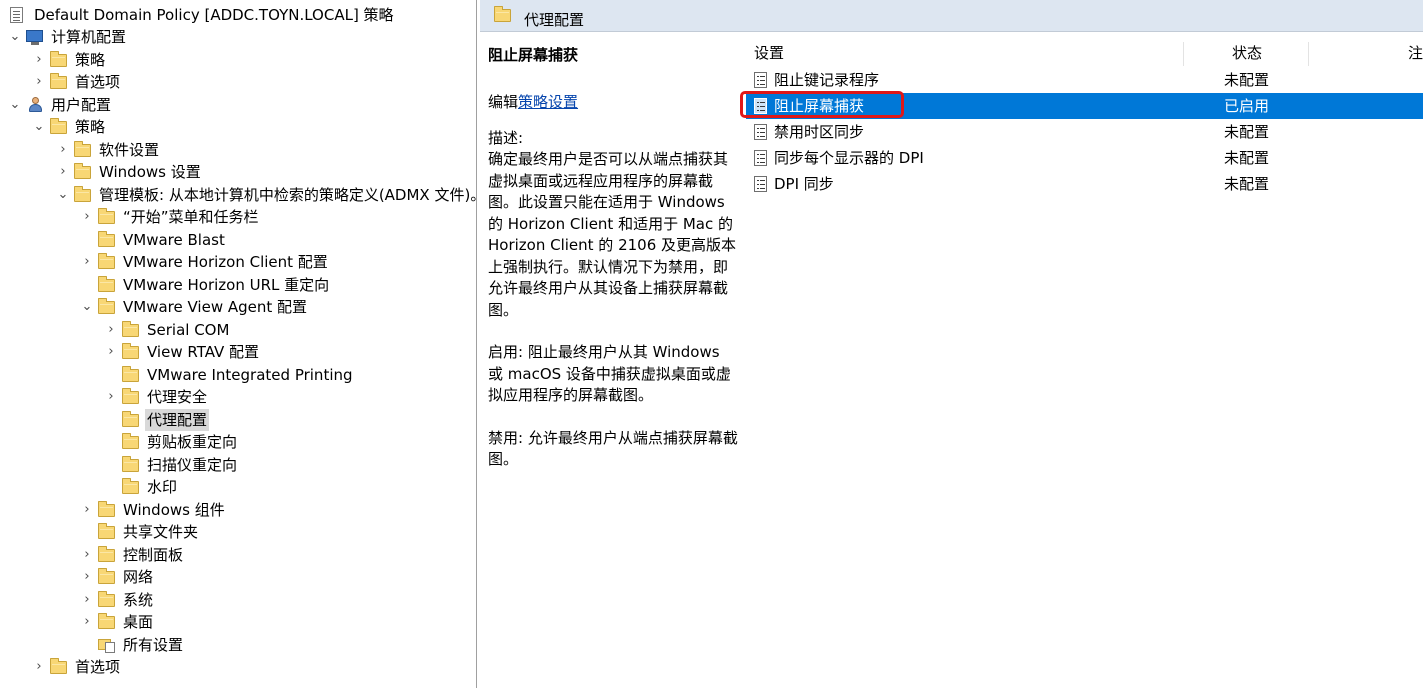  What do you see at coordinates (503, 102) in the screenshot?
I see `edit-prefix: 编辑` at bounding box center [503, 102].